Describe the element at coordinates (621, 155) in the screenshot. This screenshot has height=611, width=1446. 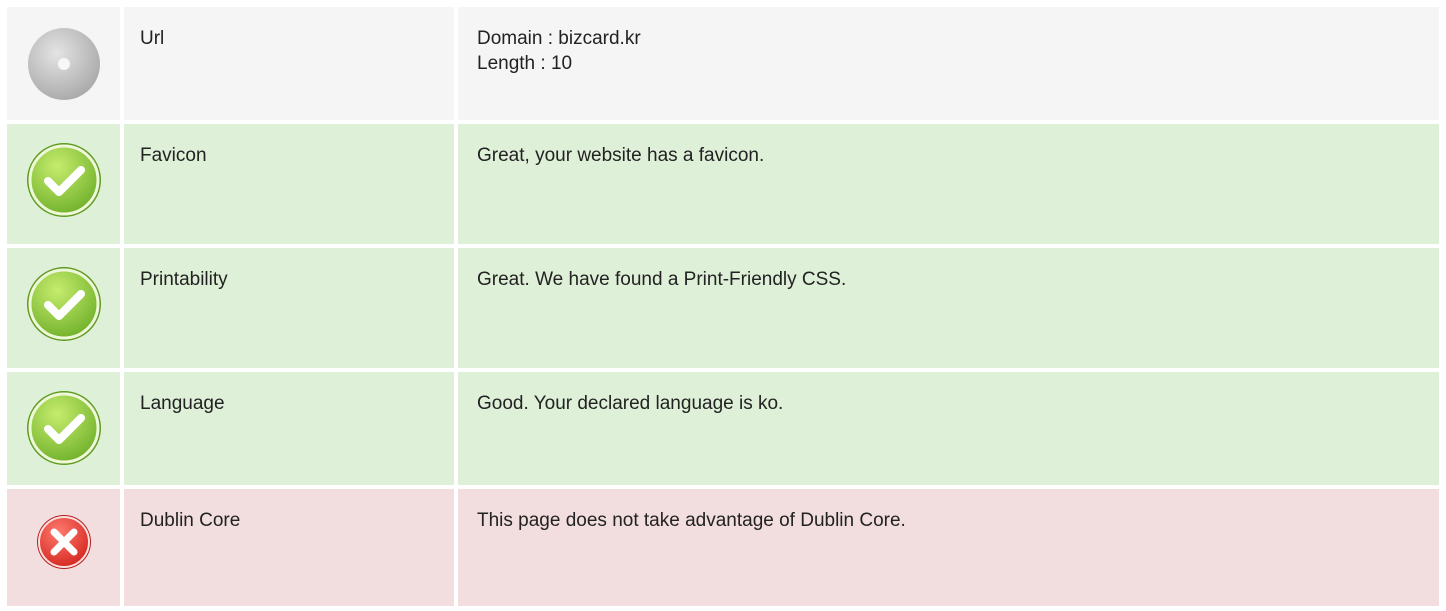
I see `result-text: Great, your website has a favicon.` at that location.